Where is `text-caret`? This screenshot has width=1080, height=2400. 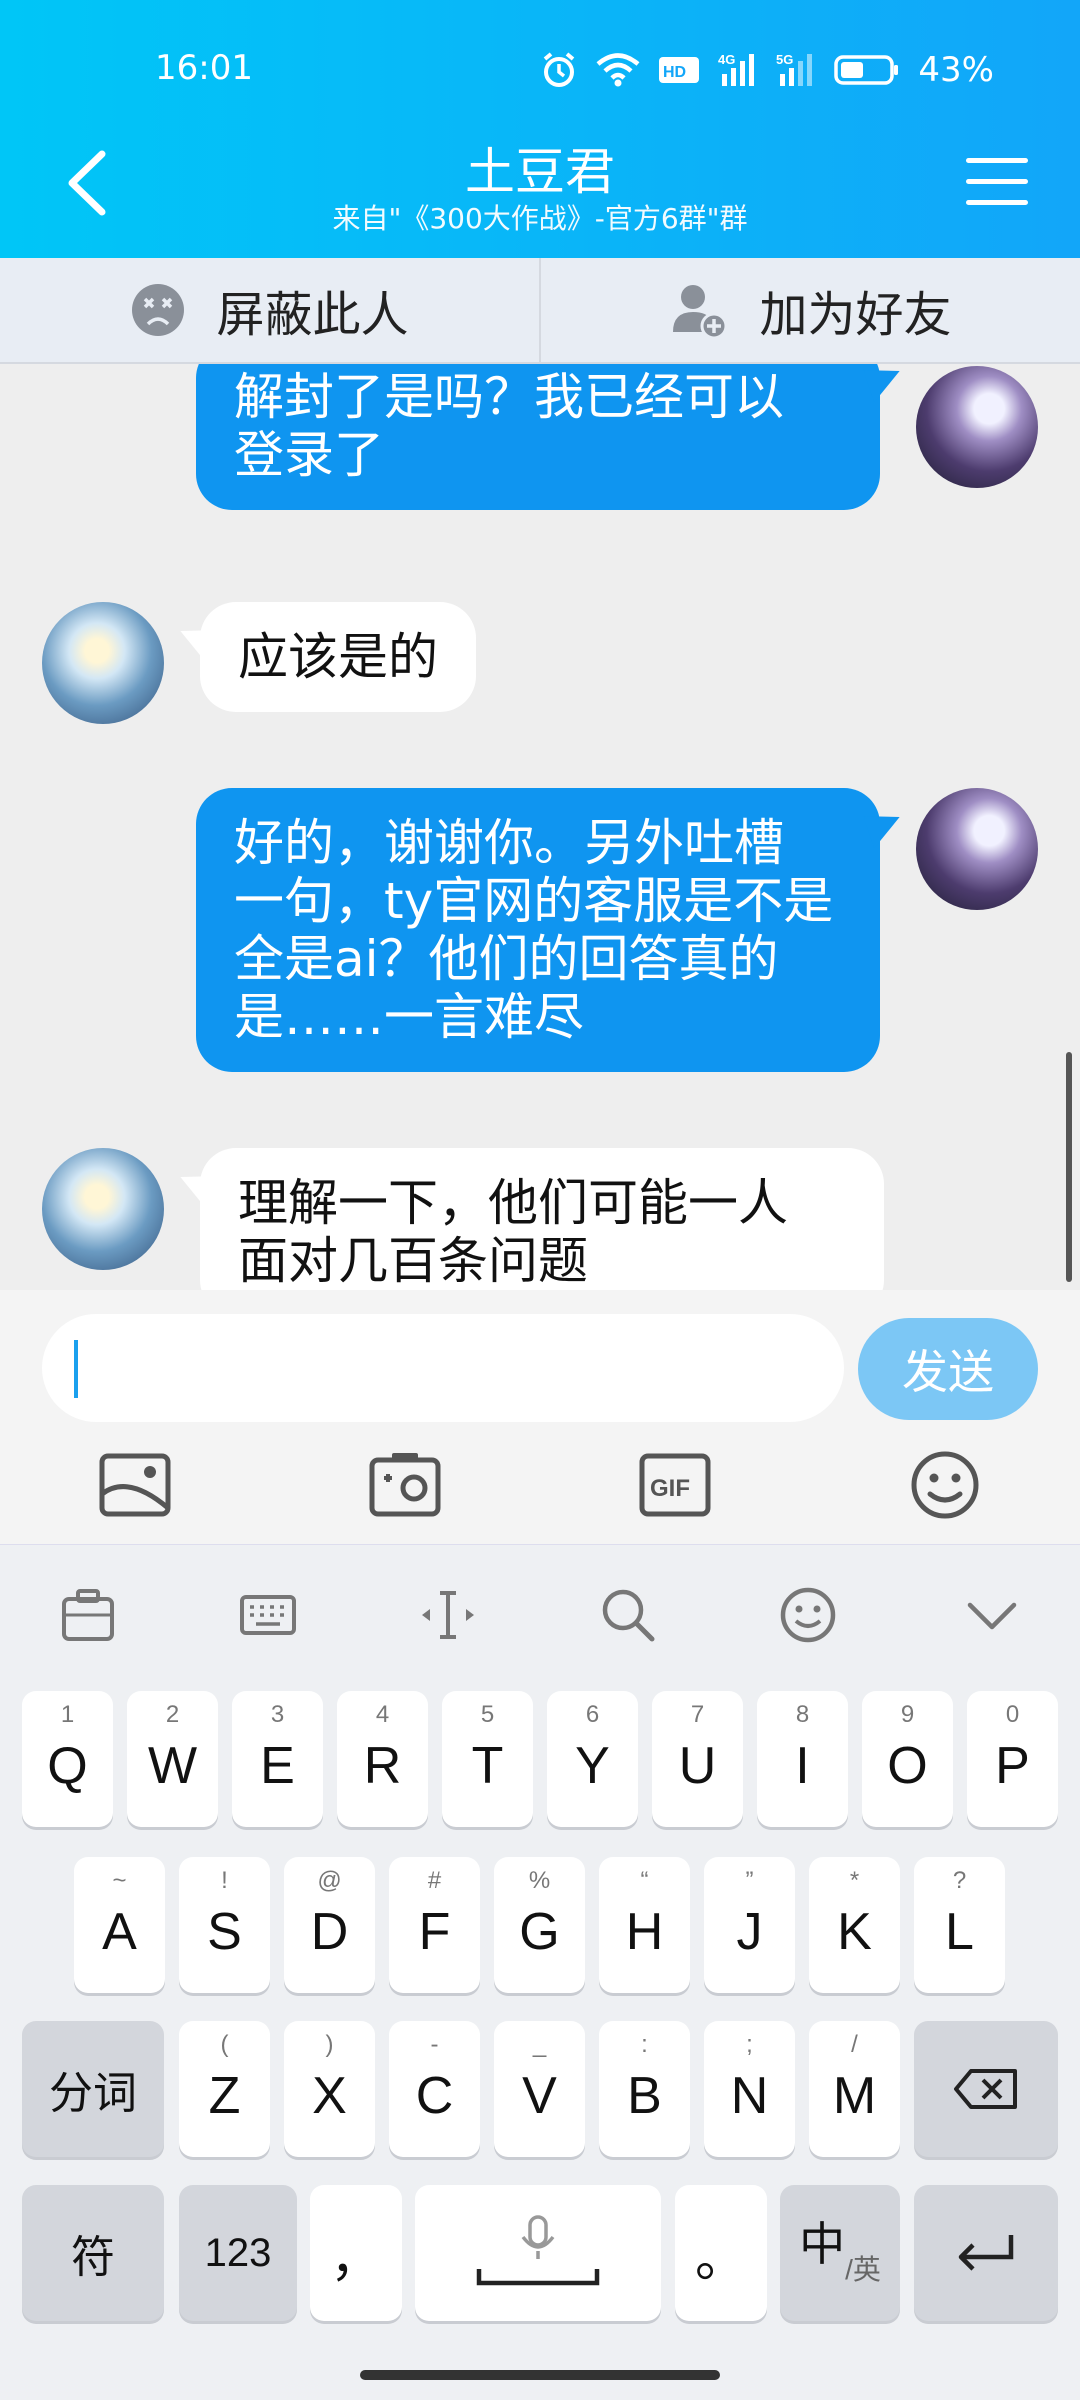
text-caret is located at coordinates (76, 1369).